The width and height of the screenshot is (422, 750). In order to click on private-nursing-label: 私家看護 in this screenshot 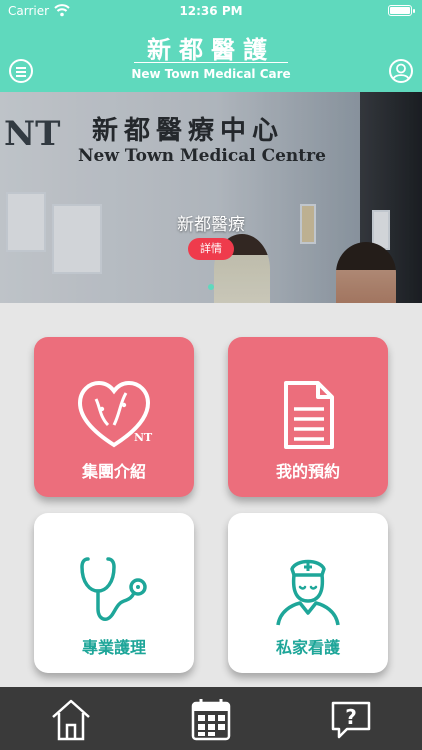, I will do `click(307, 647)`.